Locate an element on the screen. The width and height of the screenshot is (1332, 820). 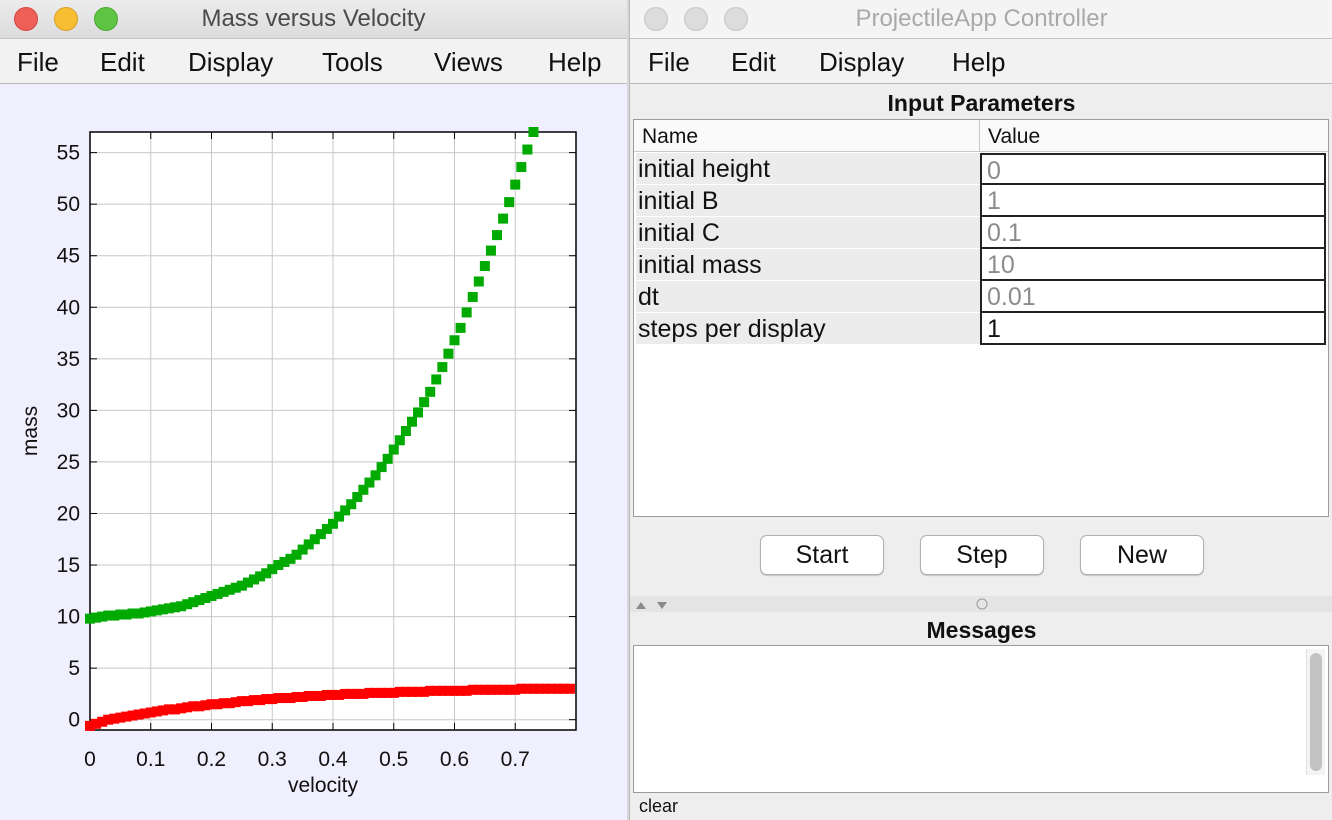
y-tick-label: 20 is located at coordinates (68, 513).